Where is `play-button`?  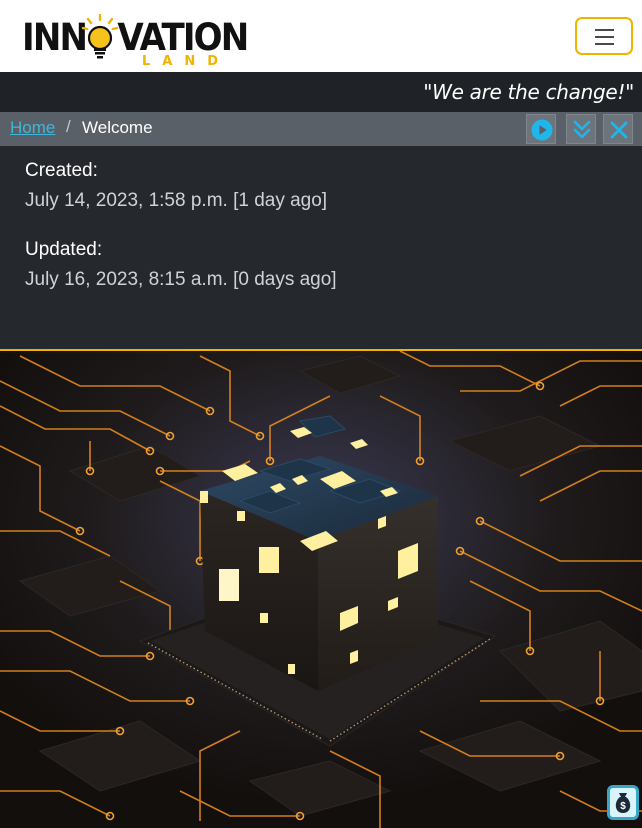
play-button is located at coordinates (541, 129).